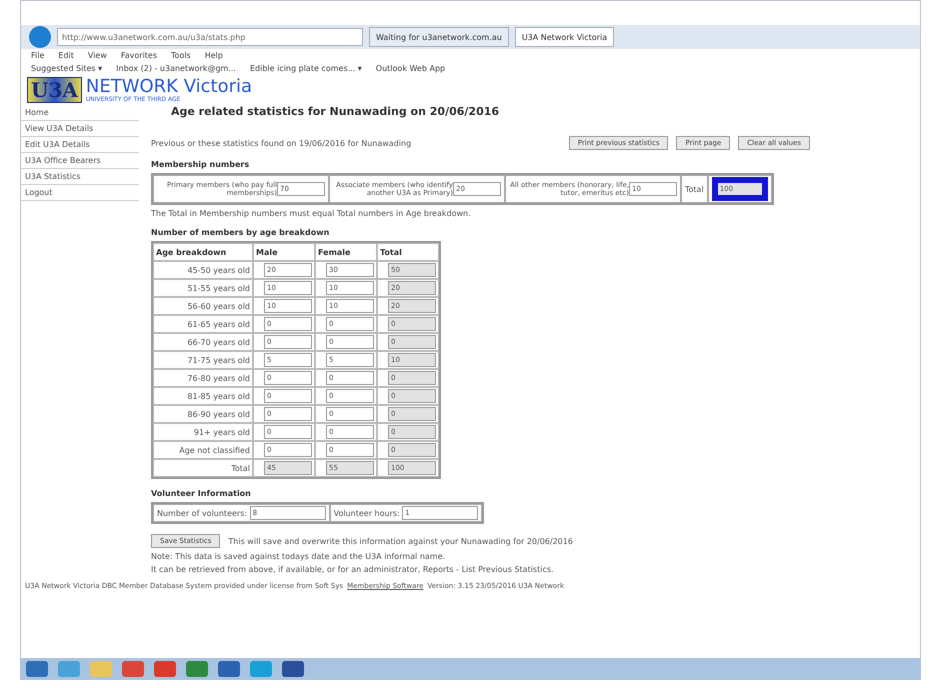 The image size is (931, 688). Describe the element at coordinates (97, 55) in the screenshot. I see `menu-item: View` at that location.